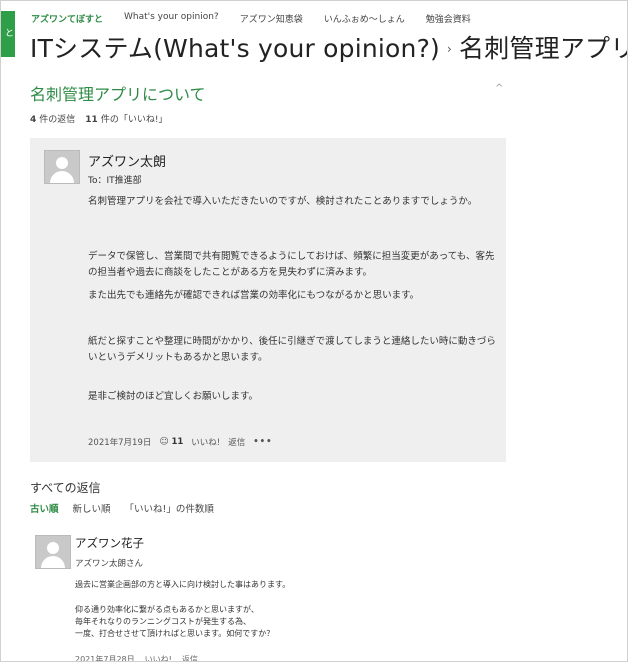 This screenshot has height=662, width=628. Describe the element at coordinates (183, 584) in the screenshot. I see `reply-line: 過去に営業企画部の方と導入に向け検討した事はあります。` at that location.